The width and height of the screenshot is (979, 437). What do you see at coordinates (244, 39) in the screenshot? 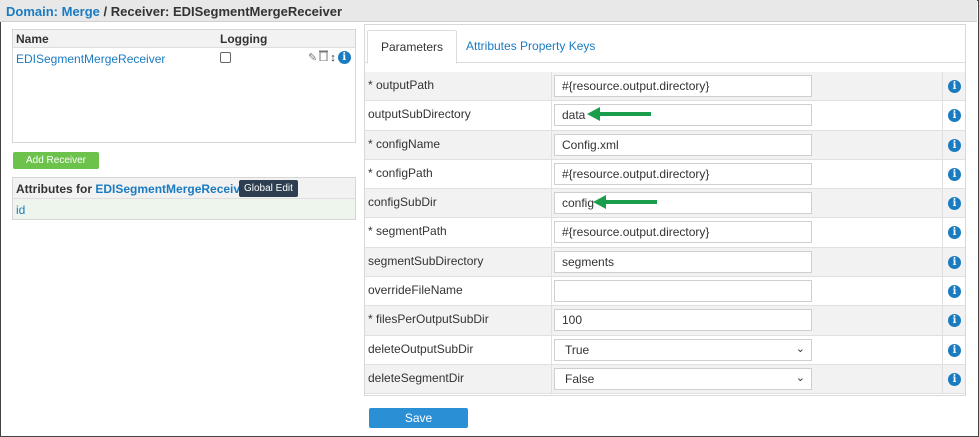
I see `col-logging-header: Logging` at bounding box center [244, 39].